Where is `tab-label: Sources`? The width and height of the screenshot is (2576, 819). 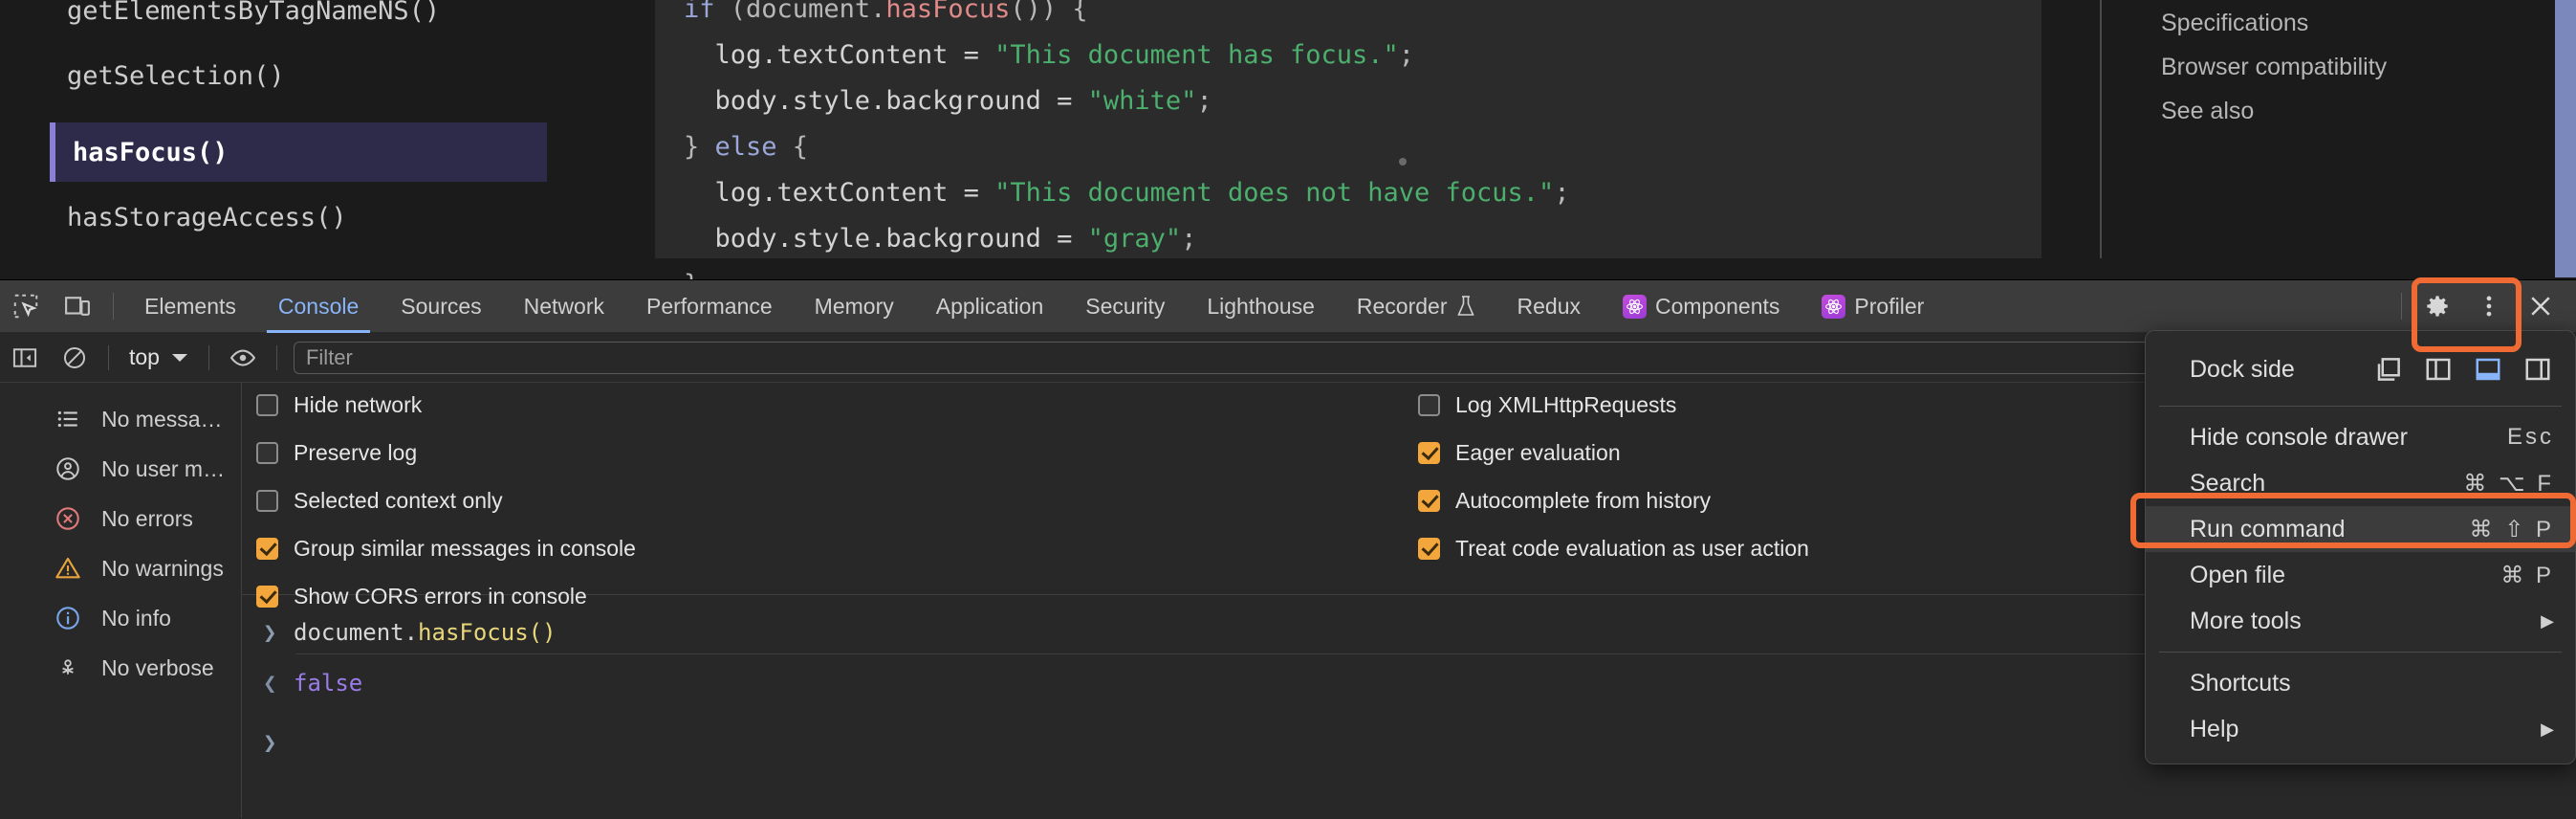
tab-label: Sources is located at coordinates (441, 306).